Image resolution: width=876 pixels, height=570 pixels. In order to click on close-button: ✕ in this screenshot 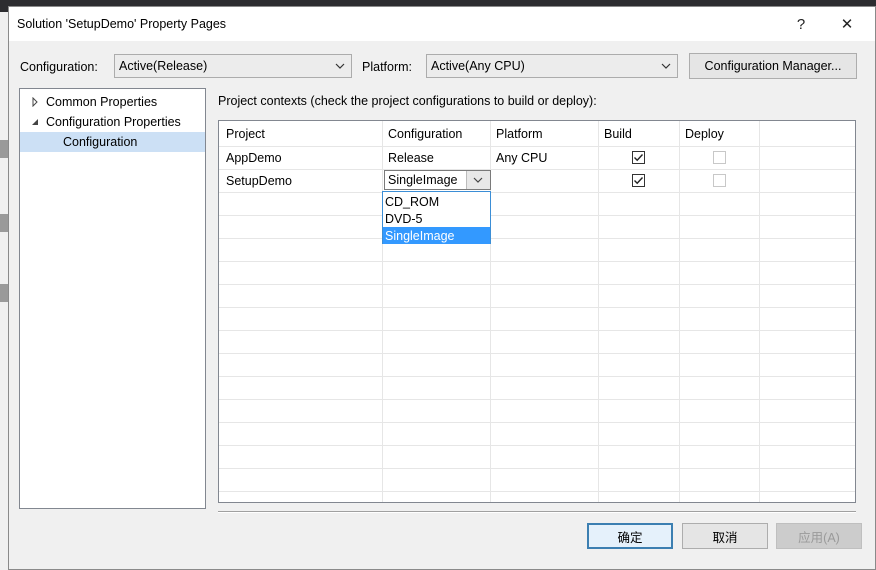, I will do `click(847, 24)`.